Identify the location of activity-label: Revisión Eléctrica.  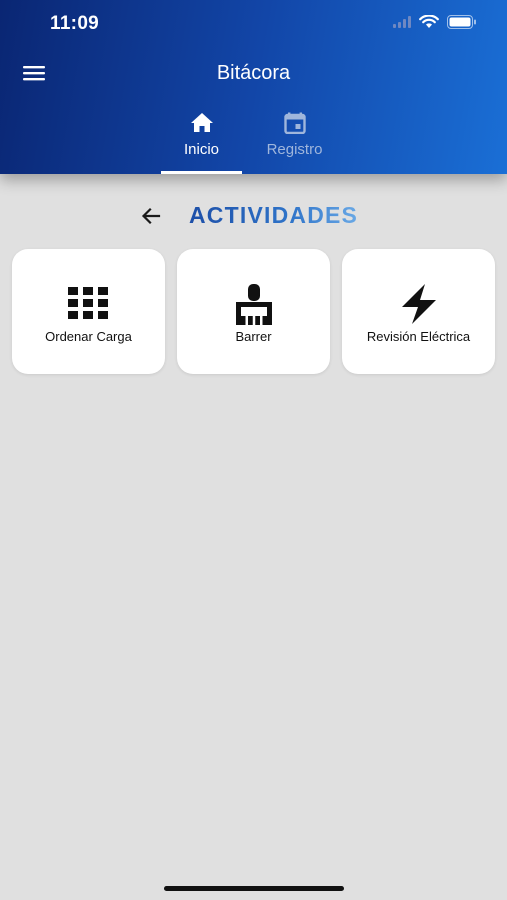
(418, 336).